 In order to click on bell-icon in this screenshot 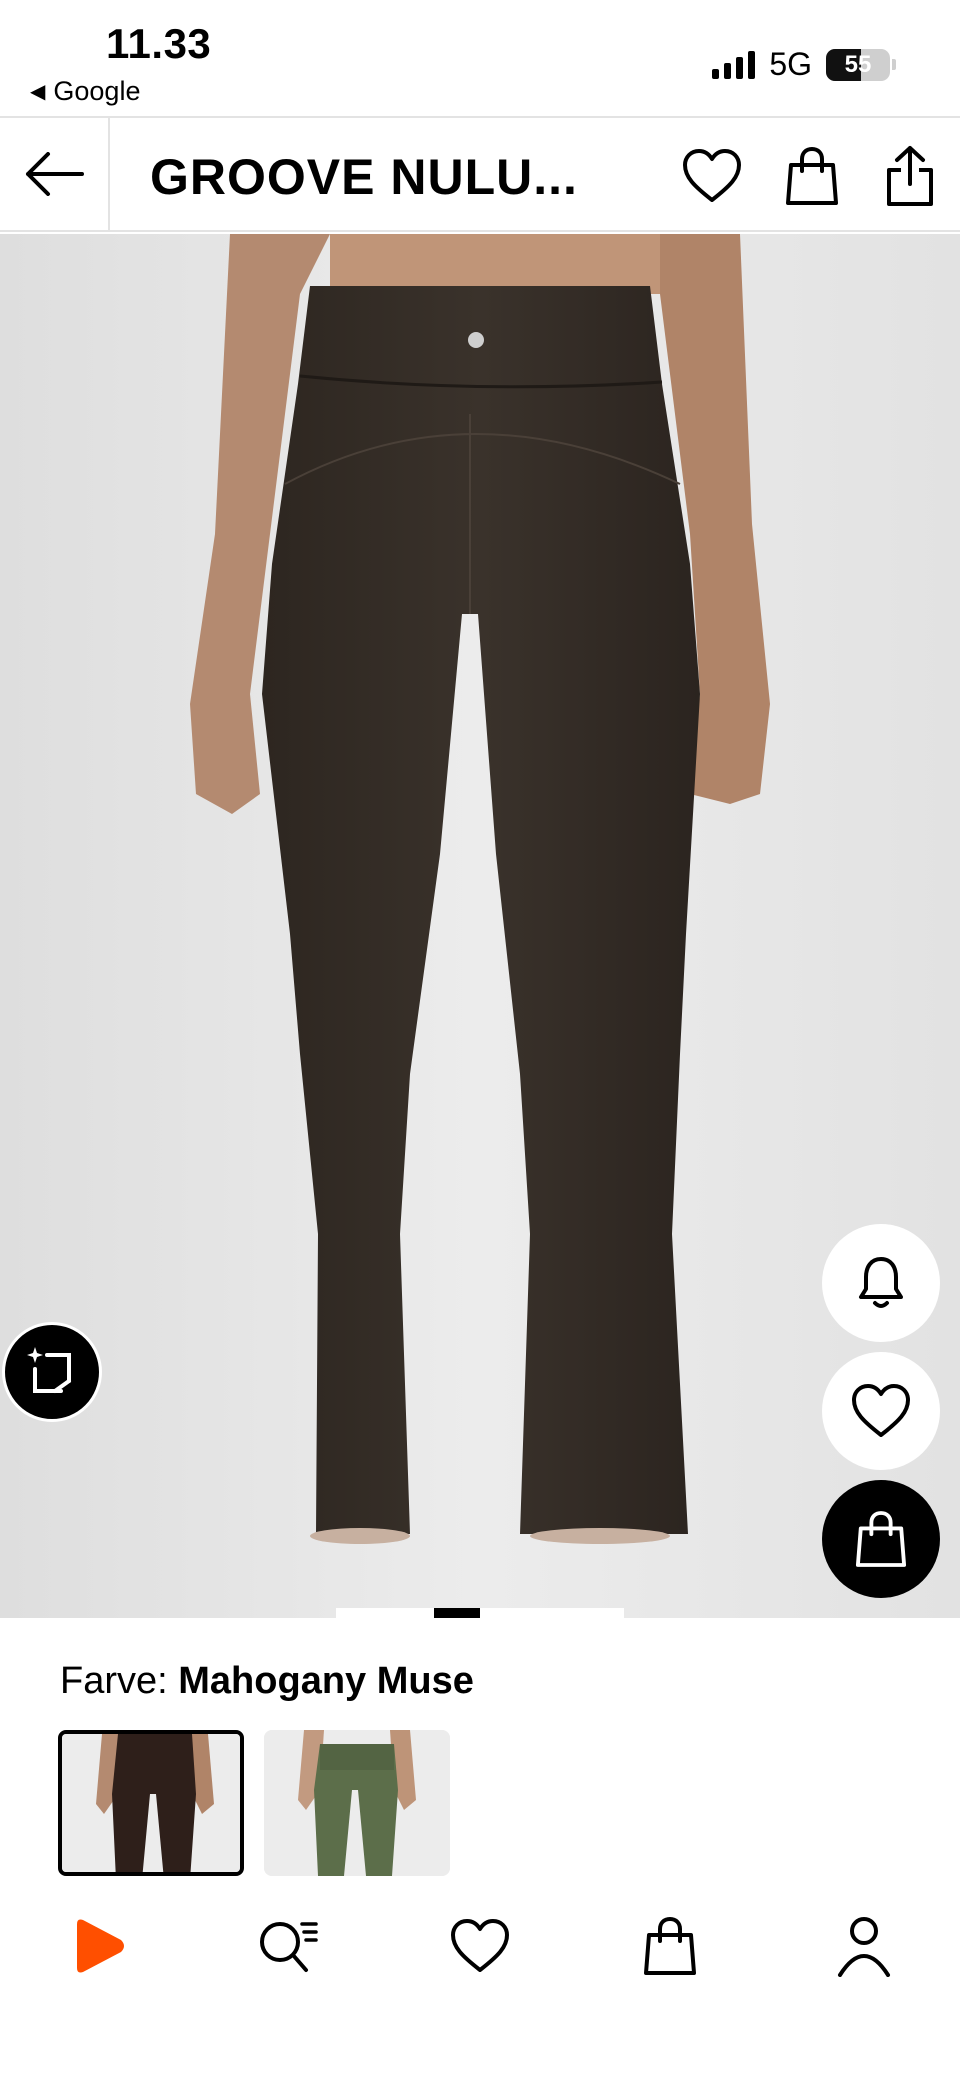, I will do `click(881, 1282)`.